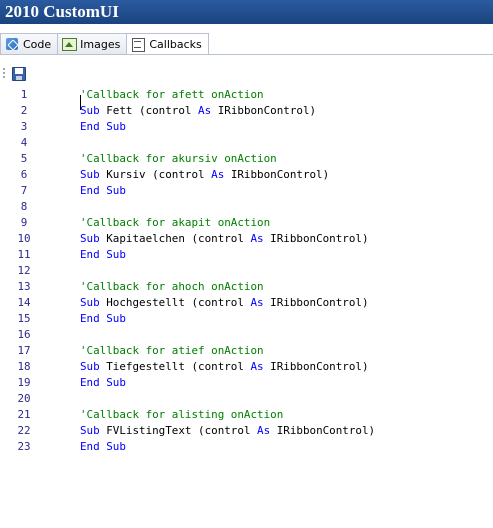 The image size is (493, 528). I want to click on text-token: Fett (control, so click(149, 110).